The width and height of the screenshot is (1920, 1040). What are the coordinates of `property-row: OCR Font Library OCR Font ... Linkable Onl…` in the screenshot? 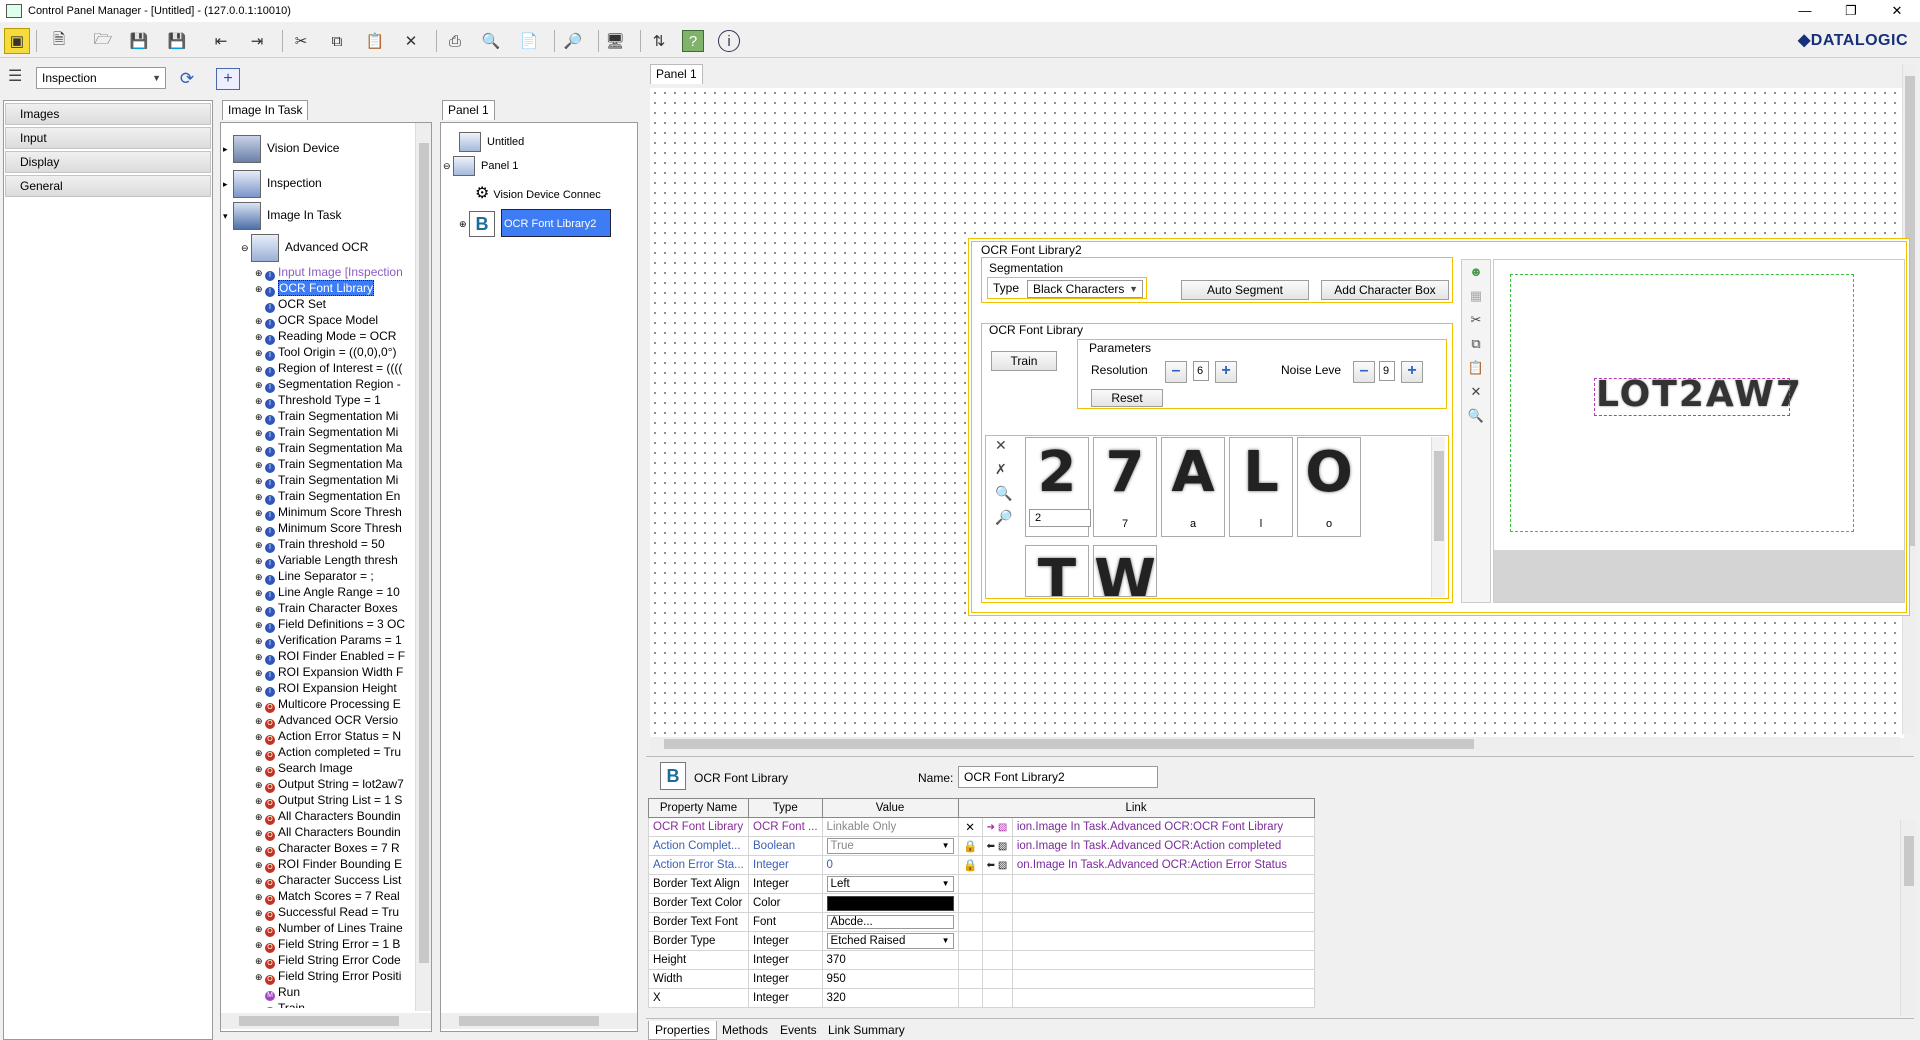 It's located at (981, 827).